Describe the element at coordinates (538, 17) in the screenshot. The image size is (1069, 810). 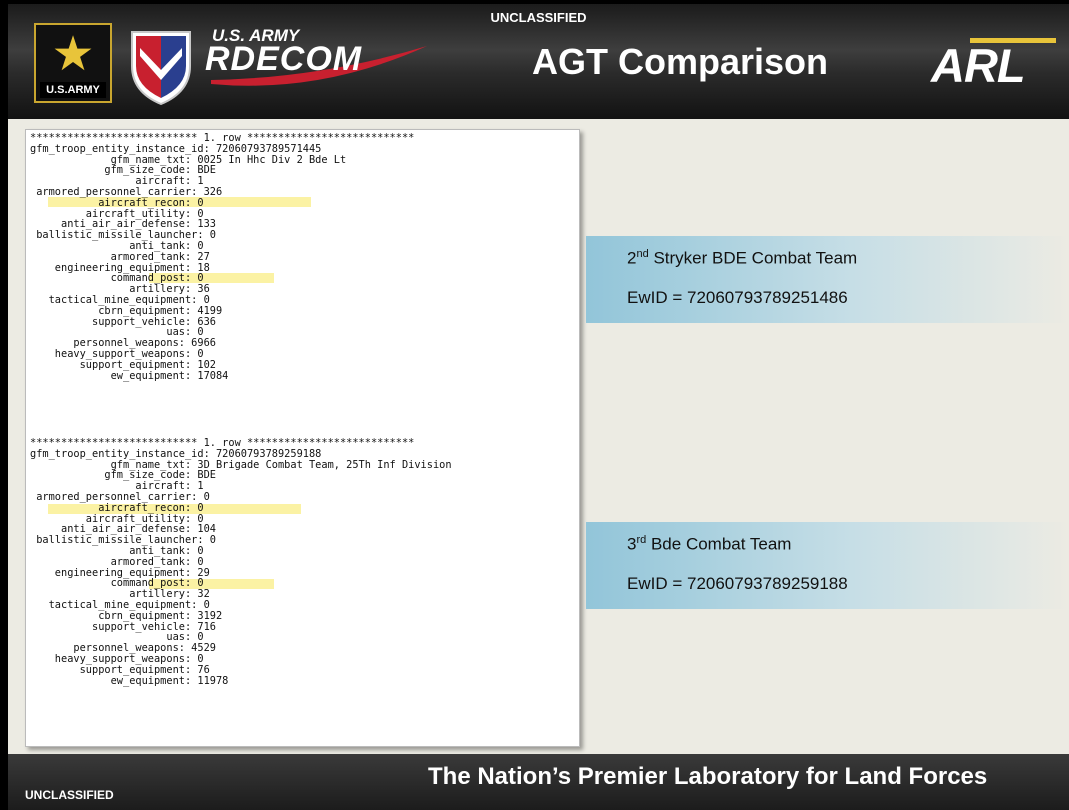
I see `classification-top: UNCLASSIFIED` at that location.